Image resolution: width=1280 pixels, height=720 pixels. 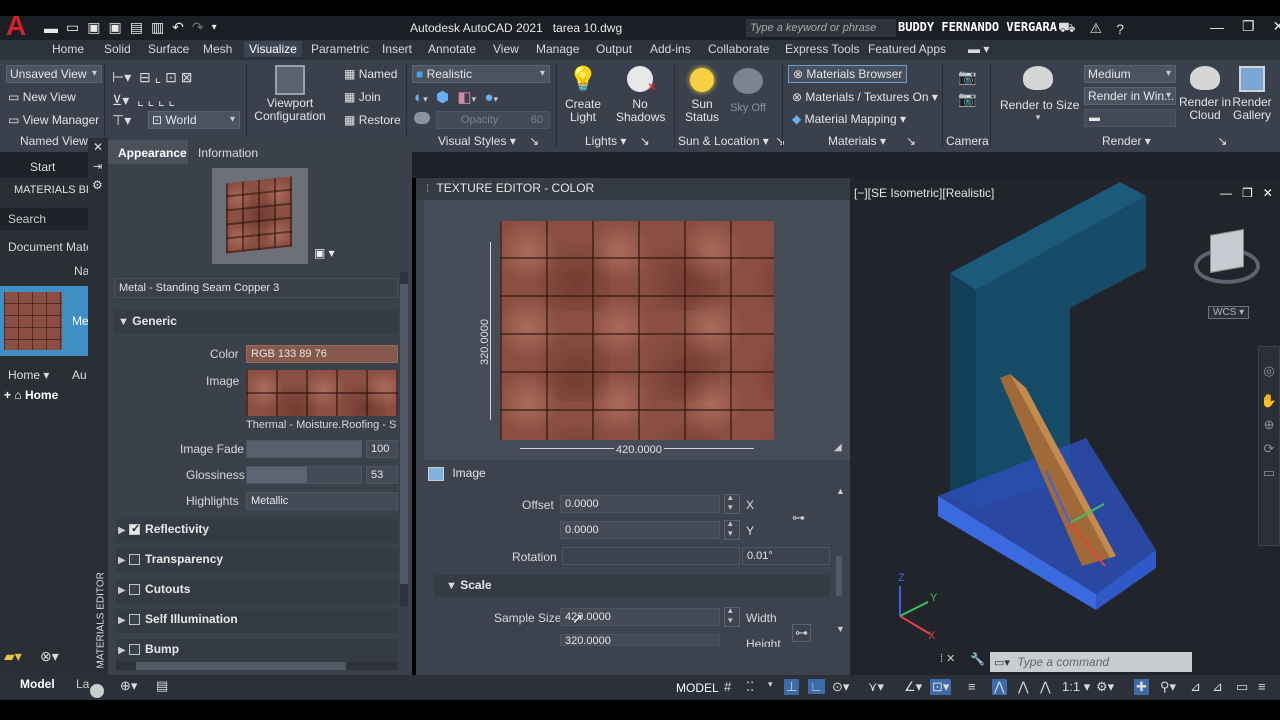 I want to click on highlights-combo: Metallic, so click(x=322, y=501).